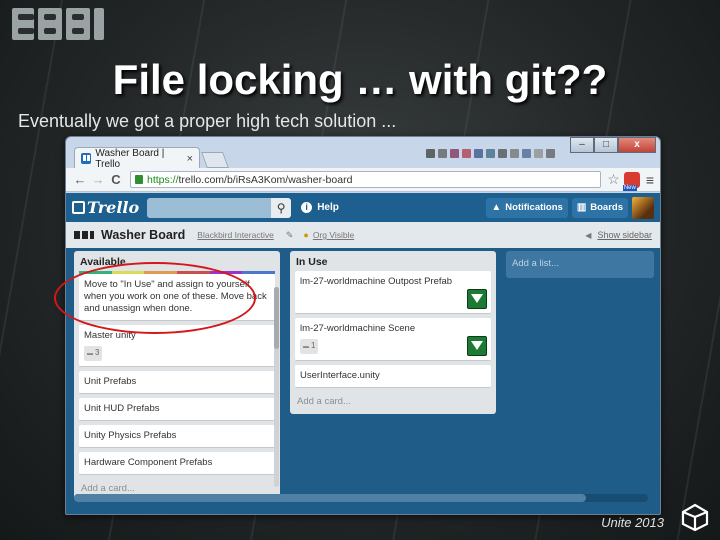  What do you see at coordinates (80, 179) in the screenshot?
I see `back-arrow-icon: ←` at bounding box center [80, 179].